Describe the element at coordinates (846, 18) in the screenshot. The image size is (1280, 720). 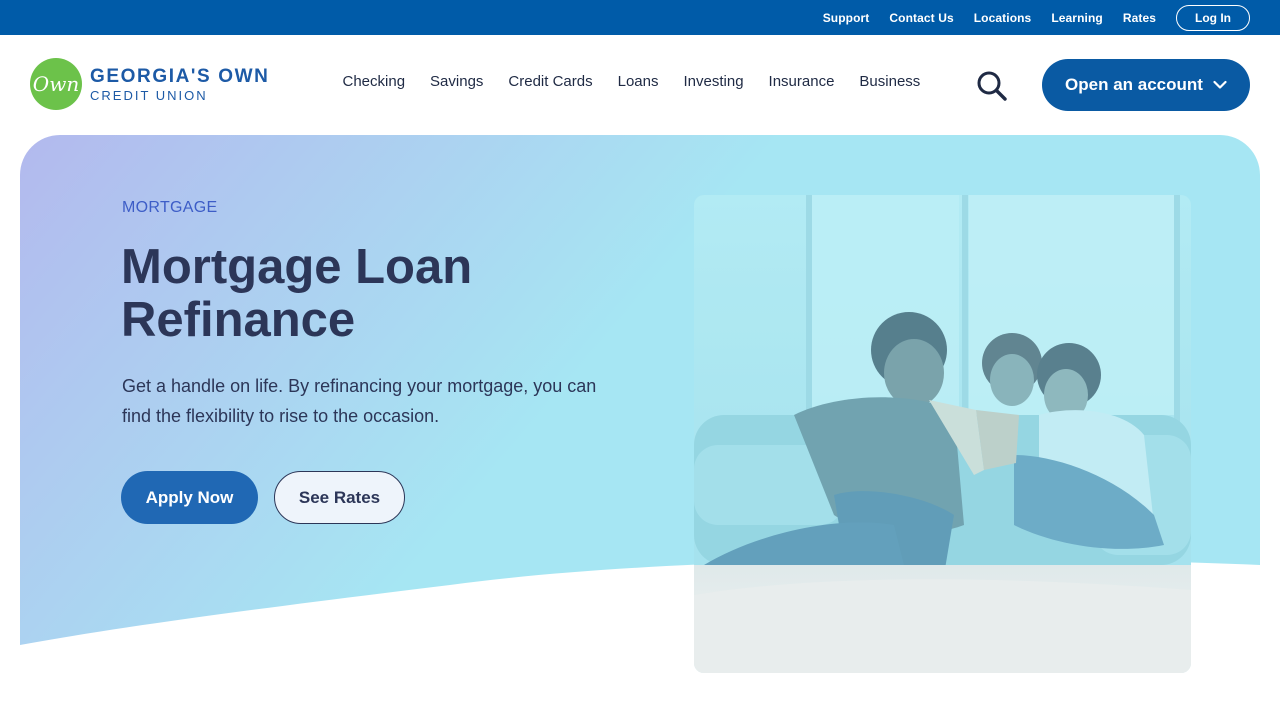
I see `utility-link-support: Support` at that location.